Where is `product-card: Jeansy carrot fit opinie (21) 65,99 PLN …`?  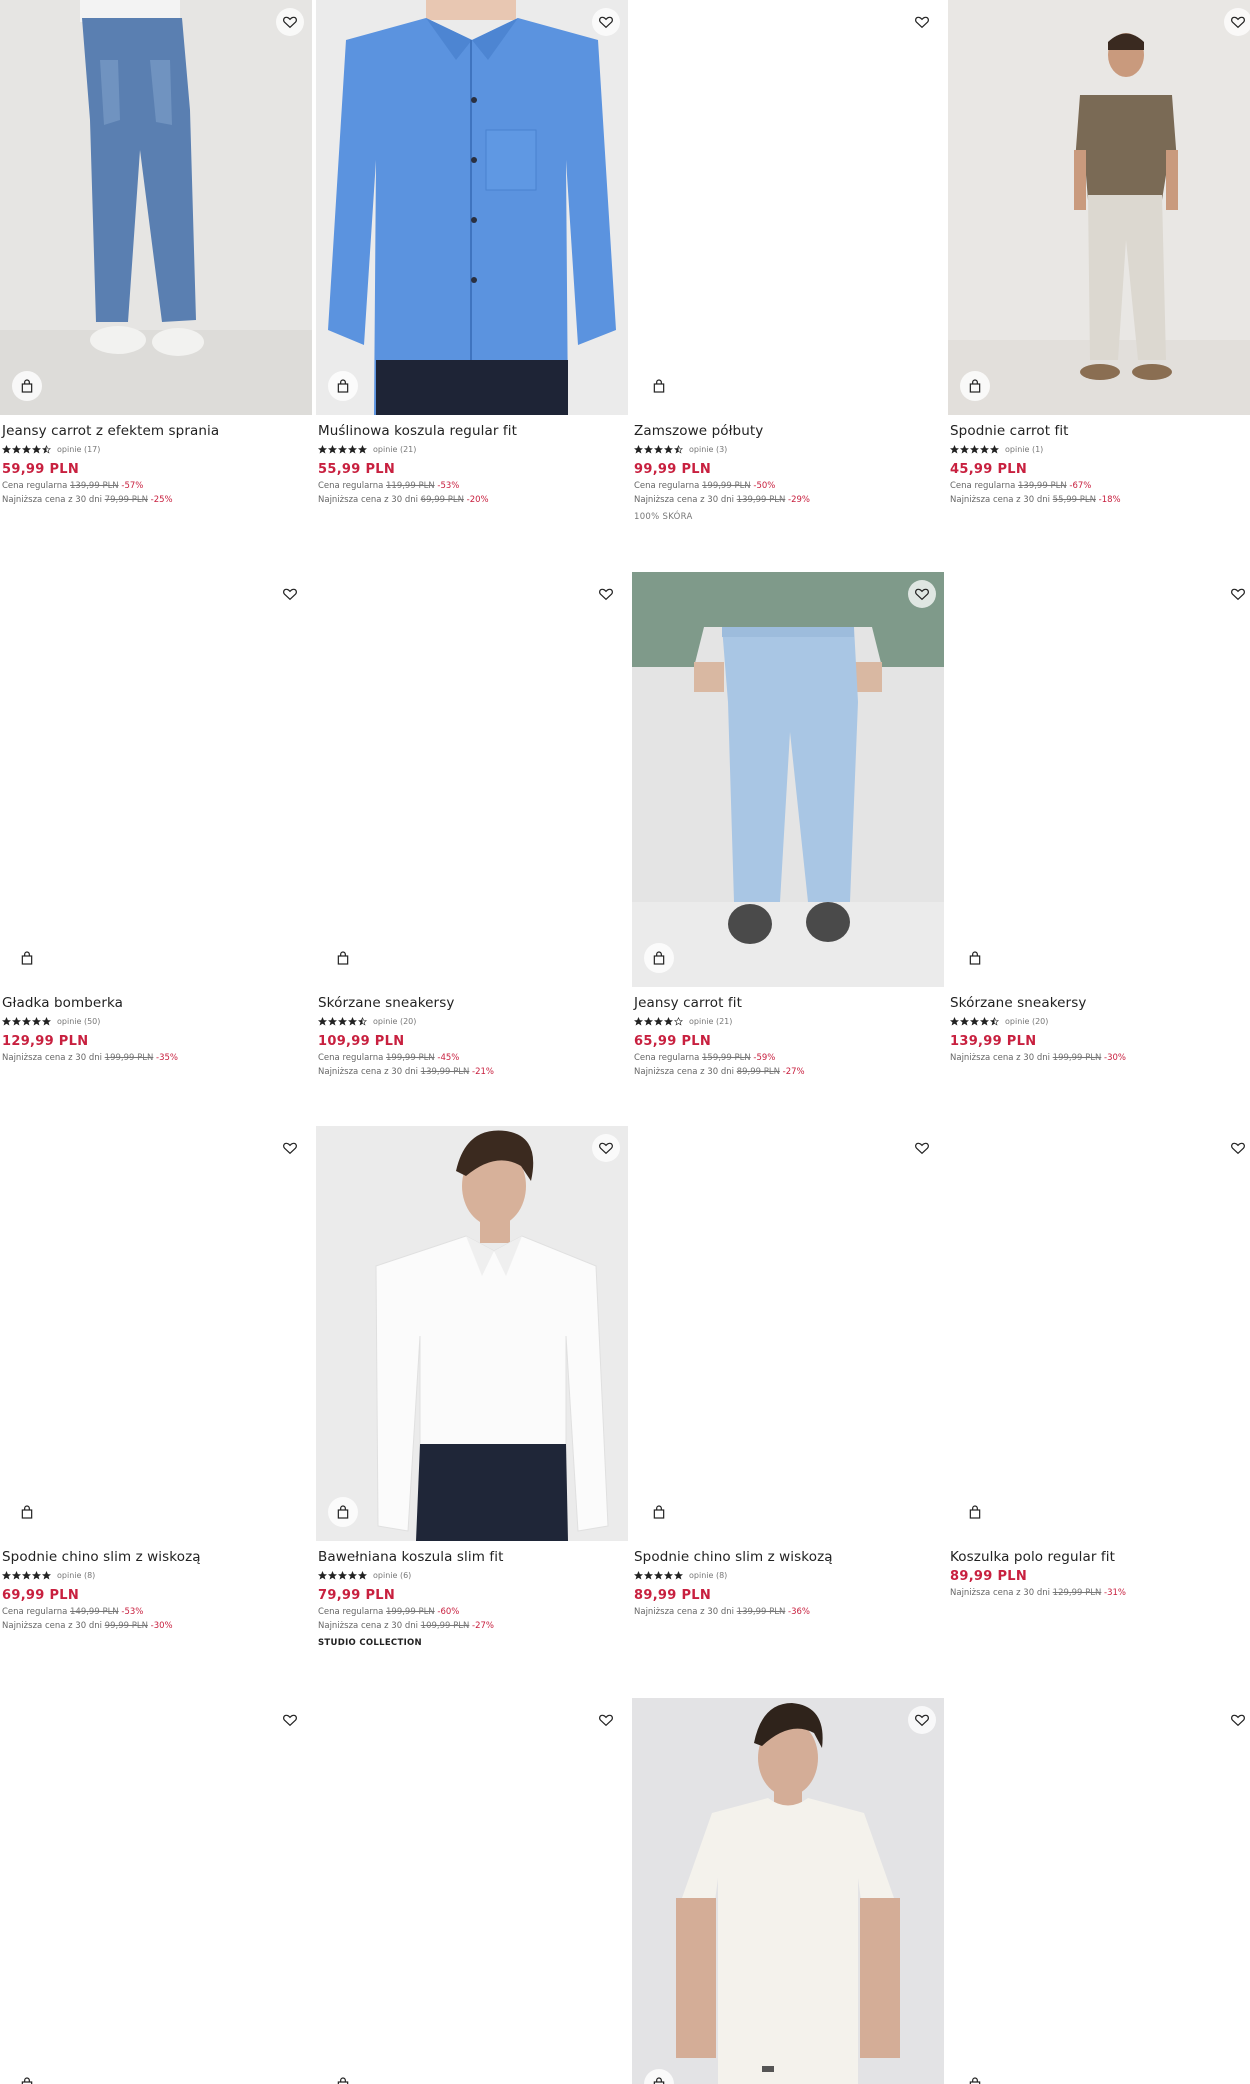
product-card: Jeansy carrot fit opinie (21) 65,99 PLN … is located at coordinates (788, 824).